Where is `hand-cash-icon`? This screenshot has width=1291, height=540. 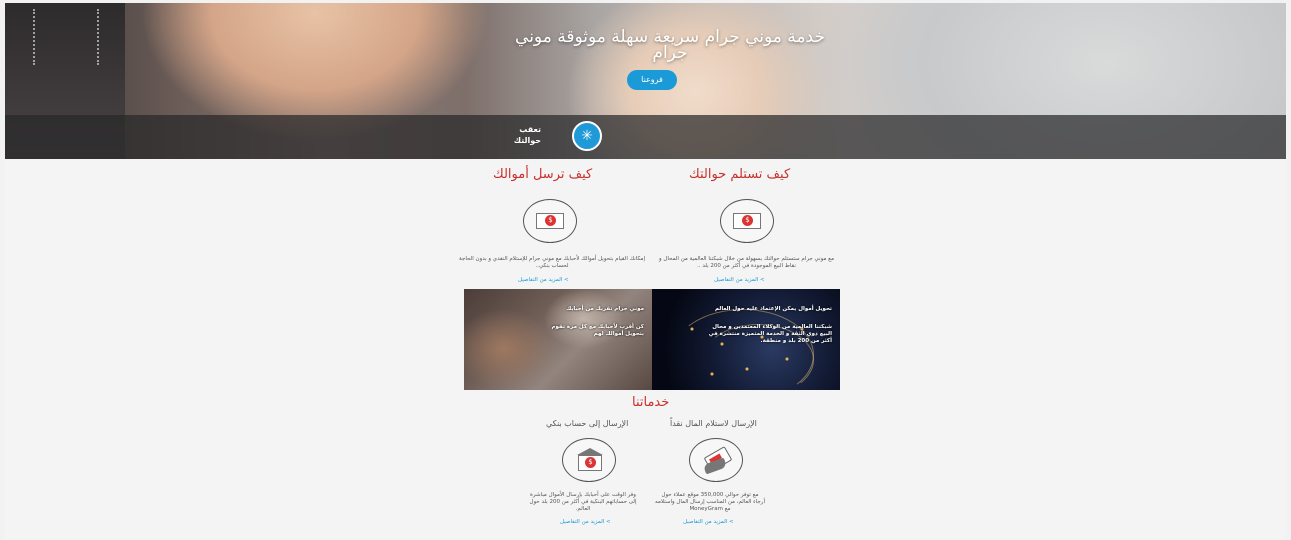 hand-cash-icon is located at coordinates (716, 460).